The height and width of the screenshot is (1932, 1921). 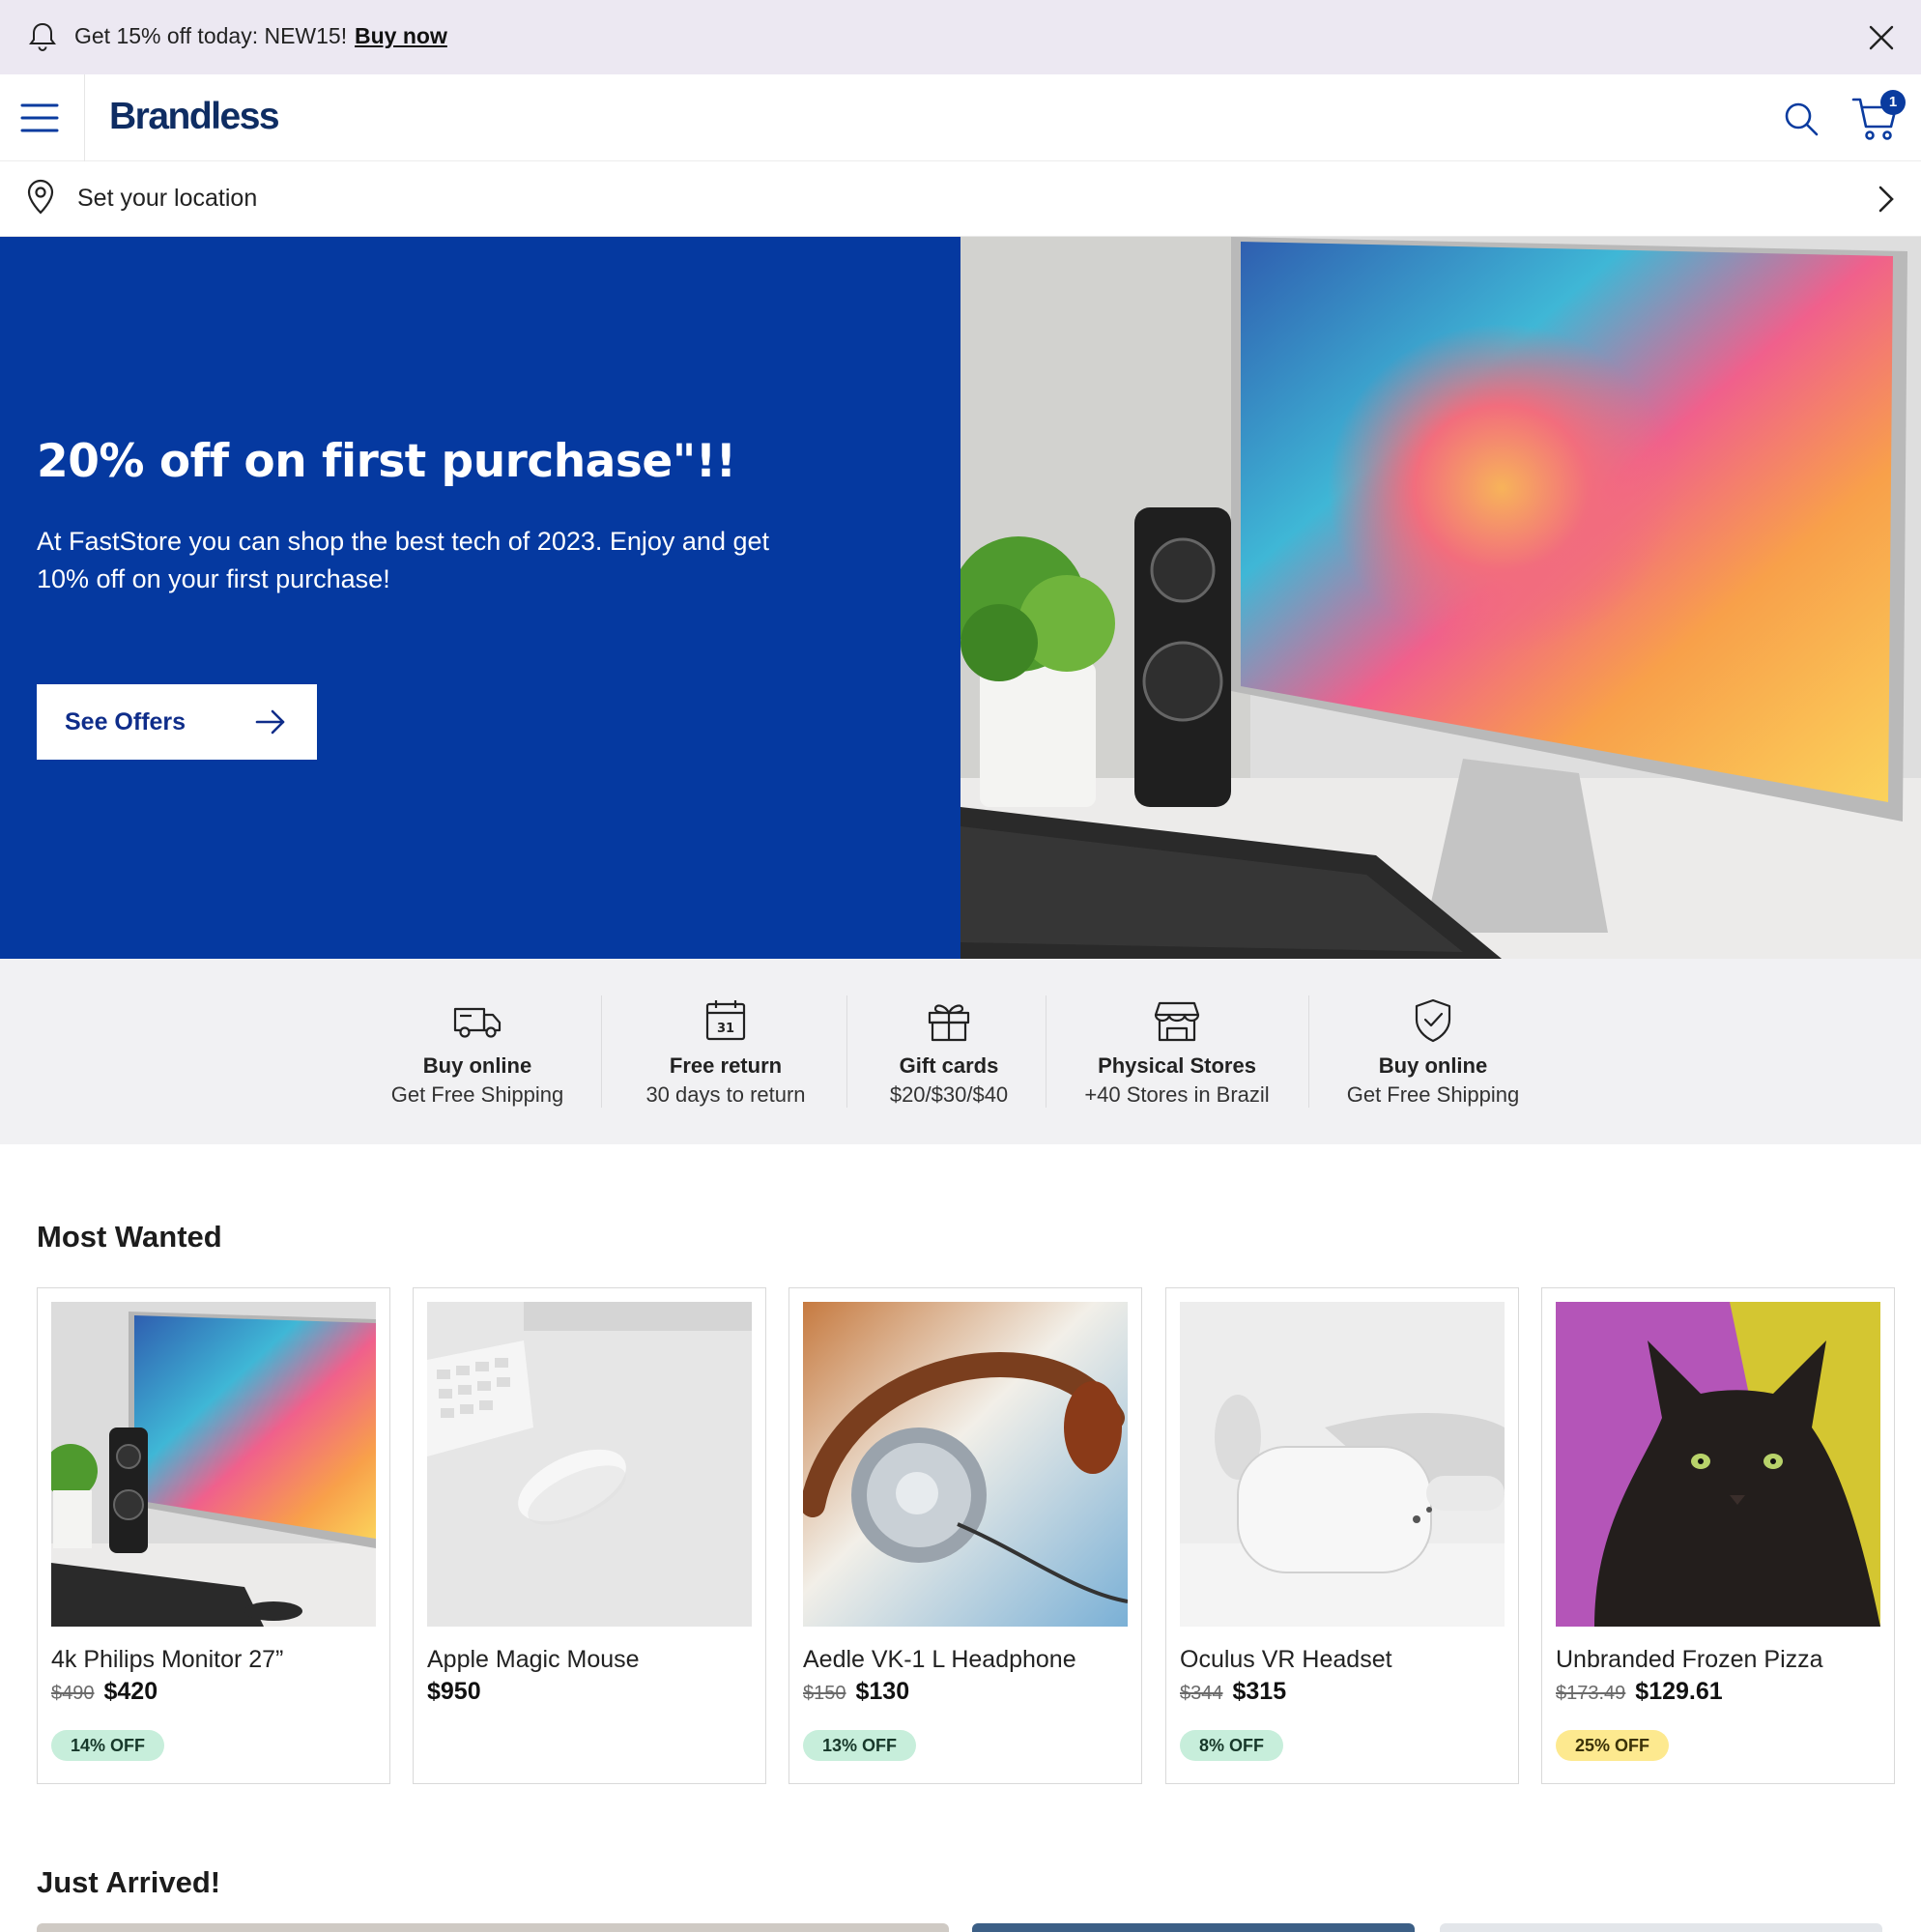 What do you see at coordinates (108, 1745) in the screenshot?
I see `discount-badge: 14% OFF` at bounding box center [108, 1745].